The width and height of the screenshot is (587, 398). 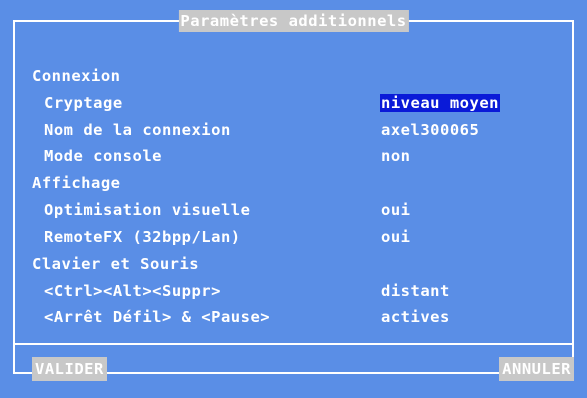 What do you see at coordinates (293, 344) in the screenshot?
I see `button-separator` at bounding box center [293, 344].